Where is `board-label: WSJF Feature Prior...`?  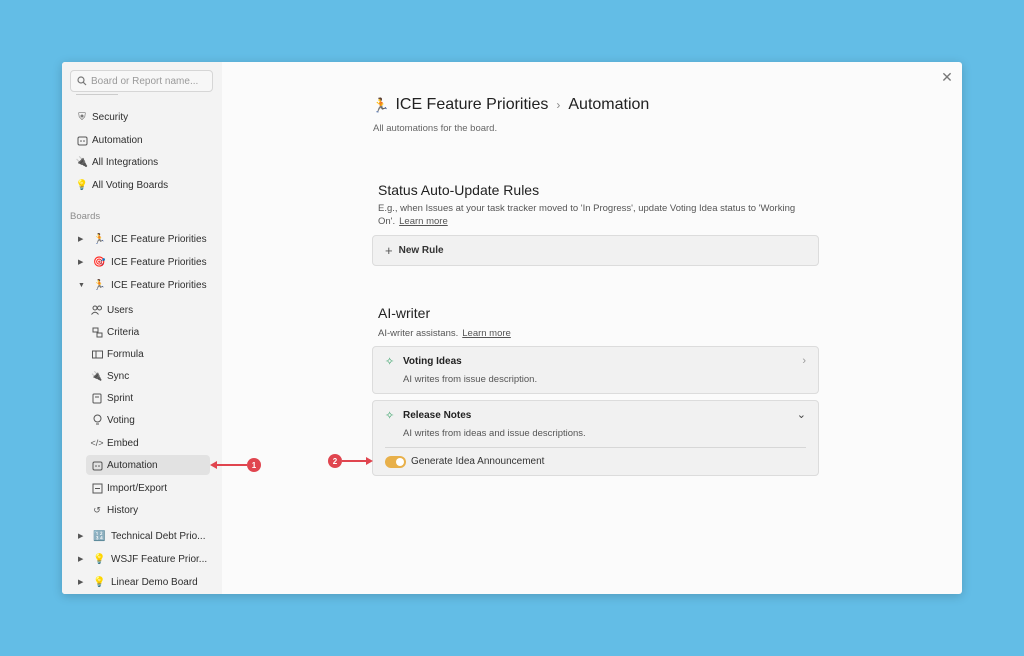
board-label: WSJF Feature Prior... is located at coordinates (159, 559).